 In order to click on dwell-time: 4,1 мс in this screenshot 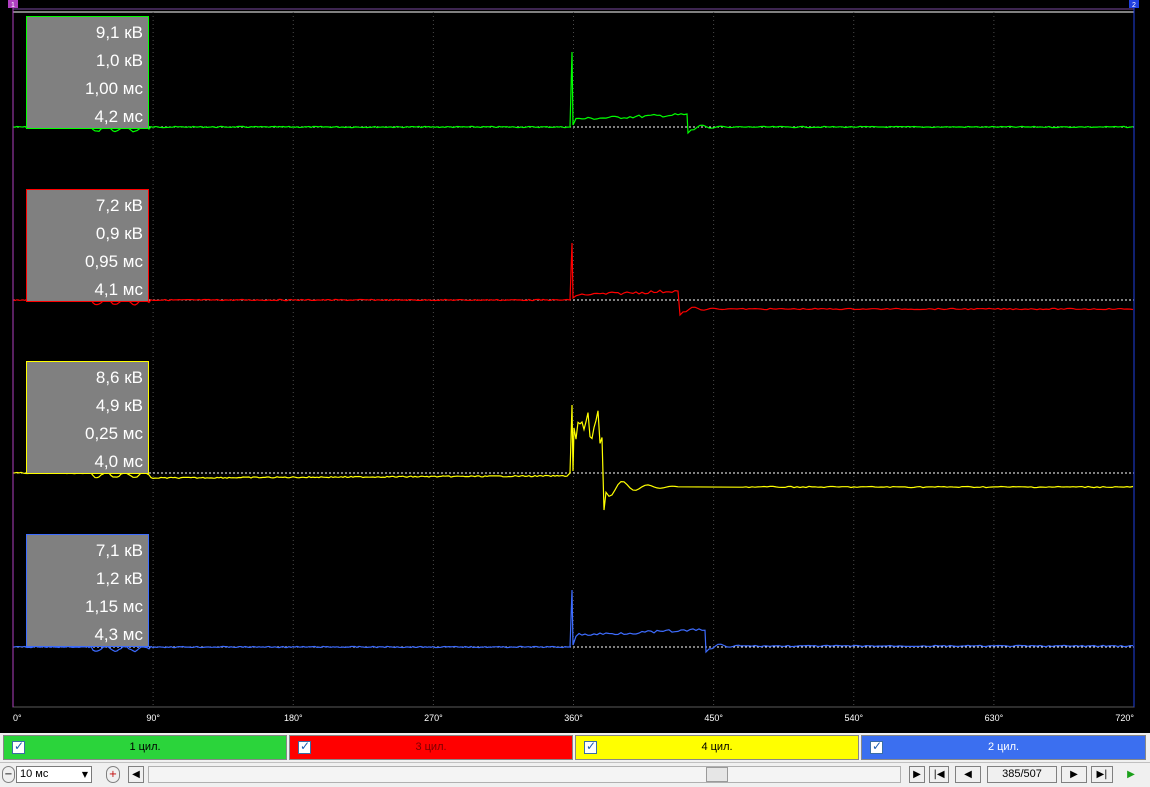, I will do `click(118, 289)`.